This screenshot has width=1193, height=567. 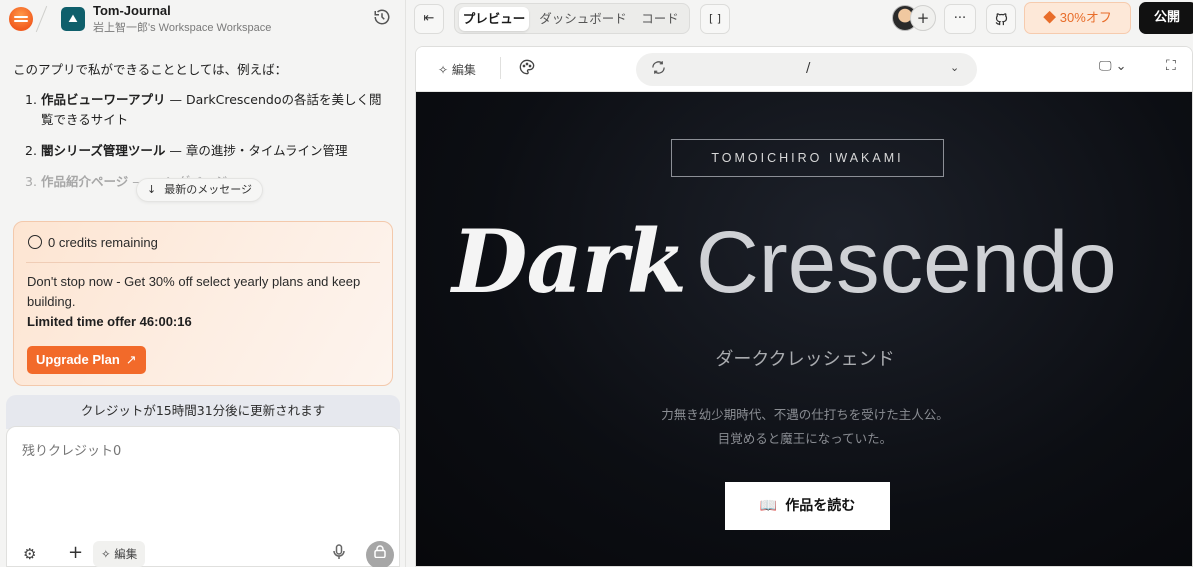 What do you see at coordinates (203, 412) in the screenshot?
I see `credit-refresh-notice: クレジットが15時間31分後に更新されます` at bounding box center [203, 412].